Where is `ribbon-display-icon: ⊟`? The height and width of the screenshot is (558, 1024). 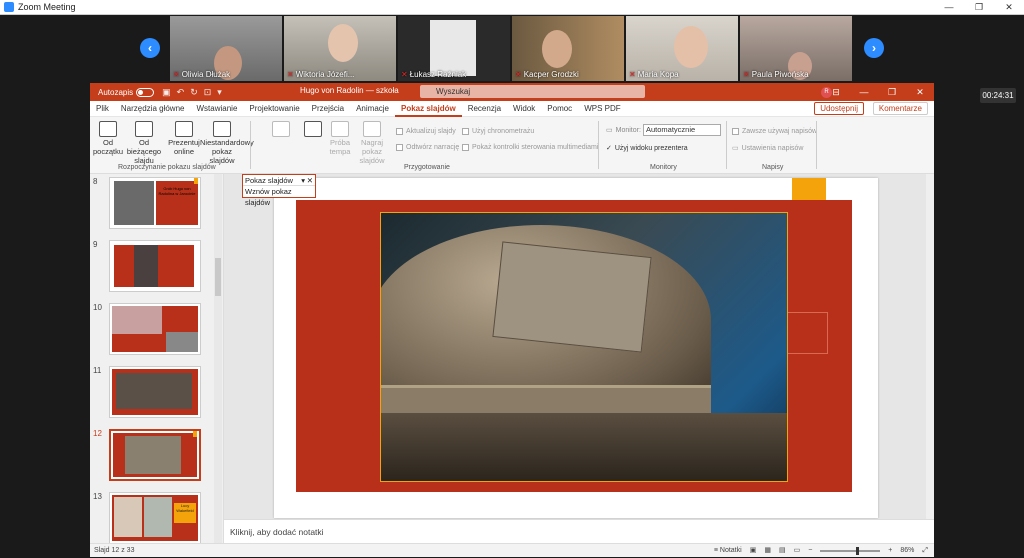 ribbon-display-icon: ⊟ is located at coordinates (836, 92).